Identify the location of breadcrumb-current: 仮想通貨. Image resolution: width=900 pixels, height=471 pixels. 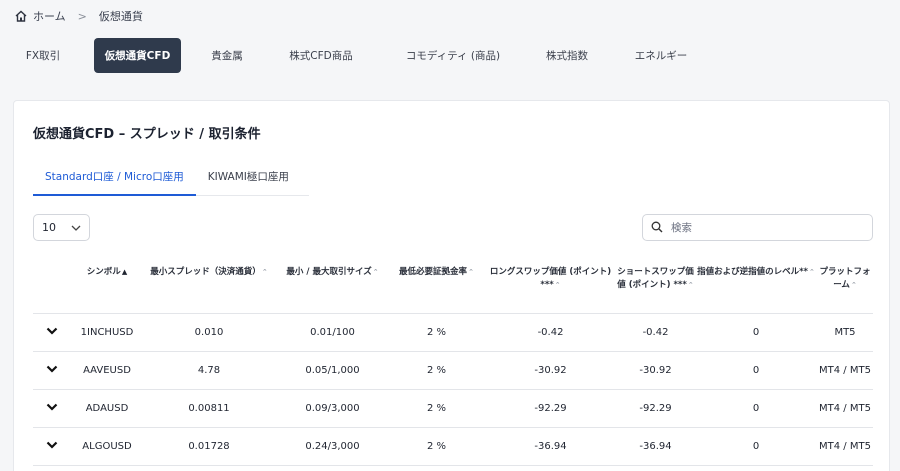
(120, 16).